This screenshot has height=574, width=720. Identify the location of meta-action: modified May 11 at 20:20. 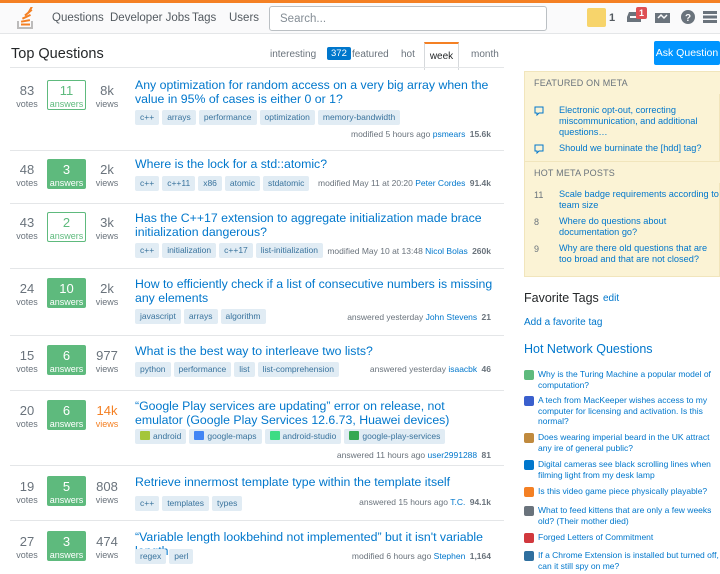
(365, 183).